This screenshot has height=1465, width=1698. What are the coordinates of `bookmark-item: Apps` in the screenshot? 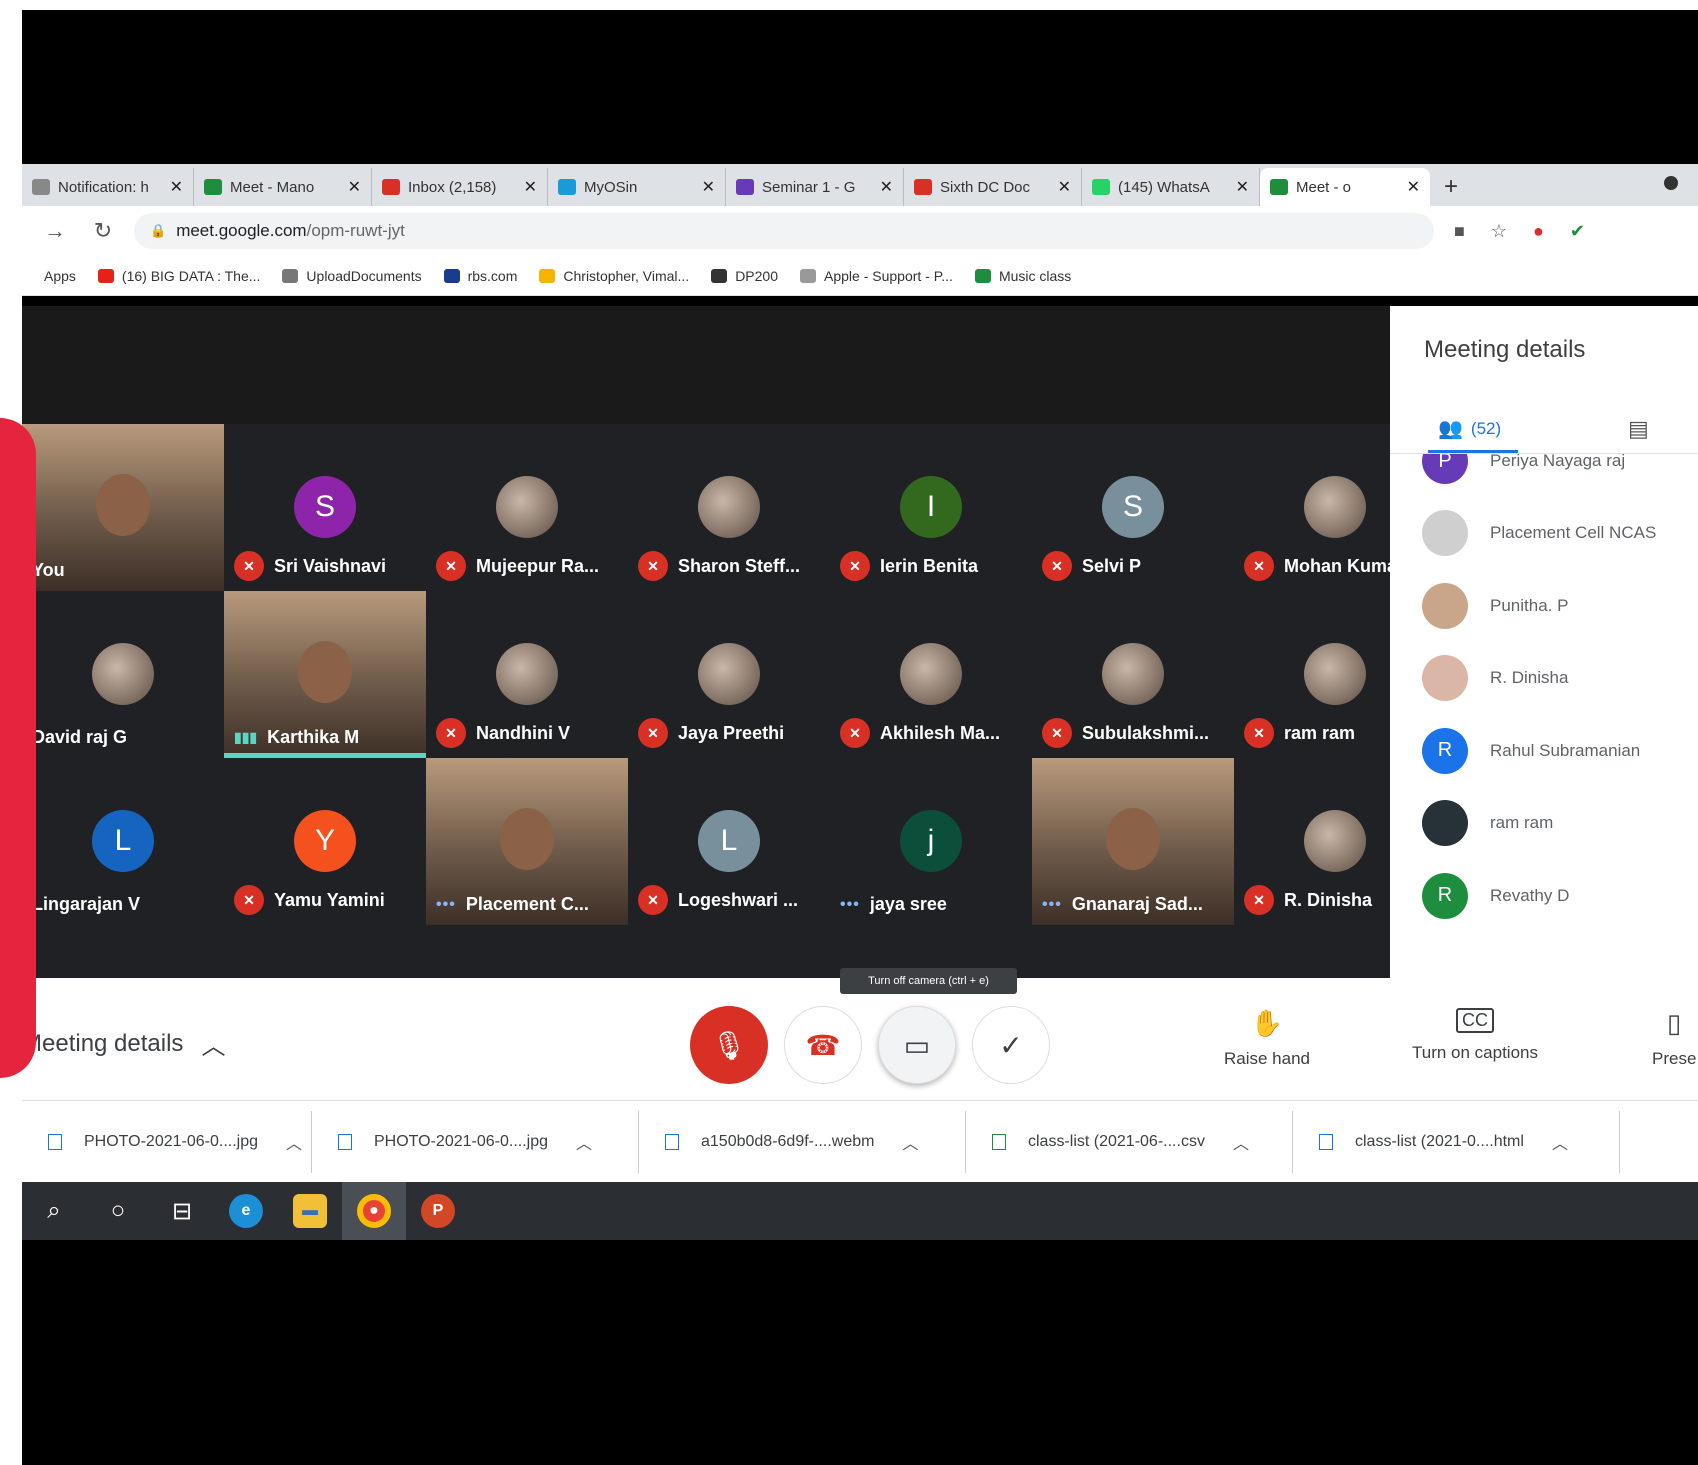 It's located at (60, 276).